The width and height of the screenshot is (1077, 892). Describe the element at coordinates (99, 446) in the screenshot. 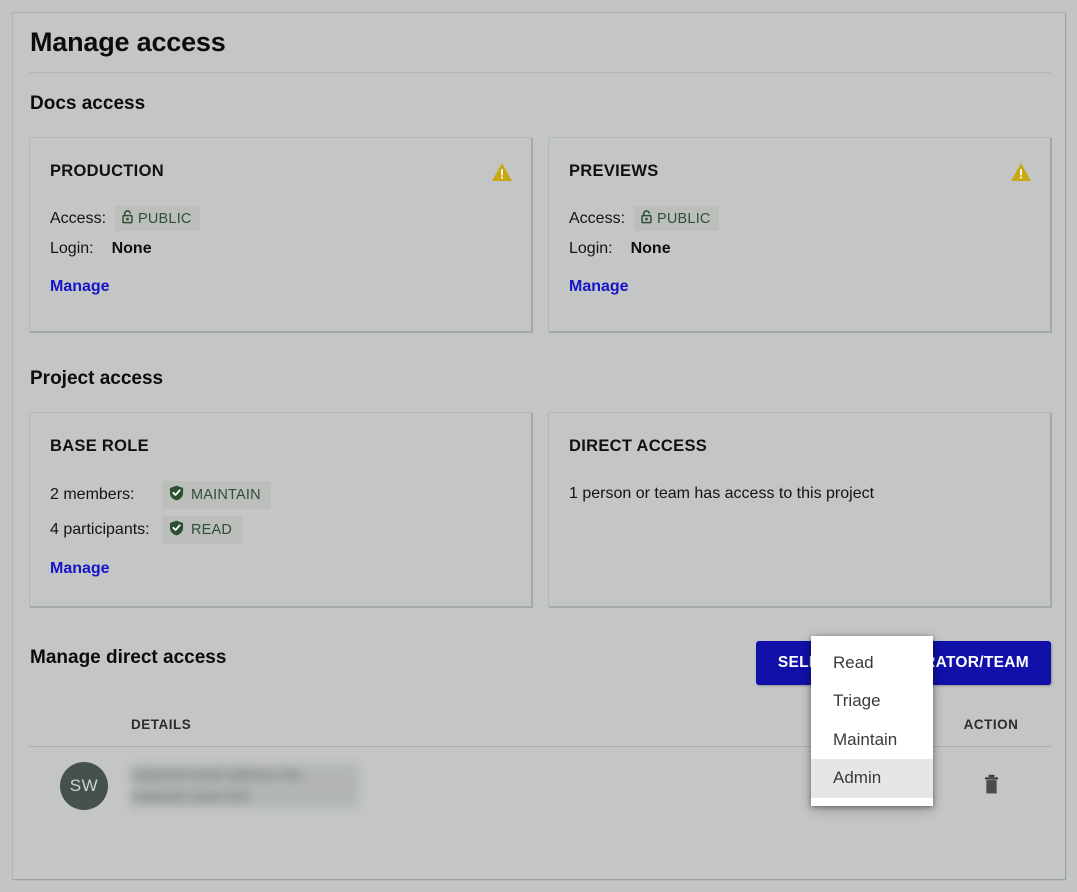

I see `card-title: BASE ROLE` at that location.